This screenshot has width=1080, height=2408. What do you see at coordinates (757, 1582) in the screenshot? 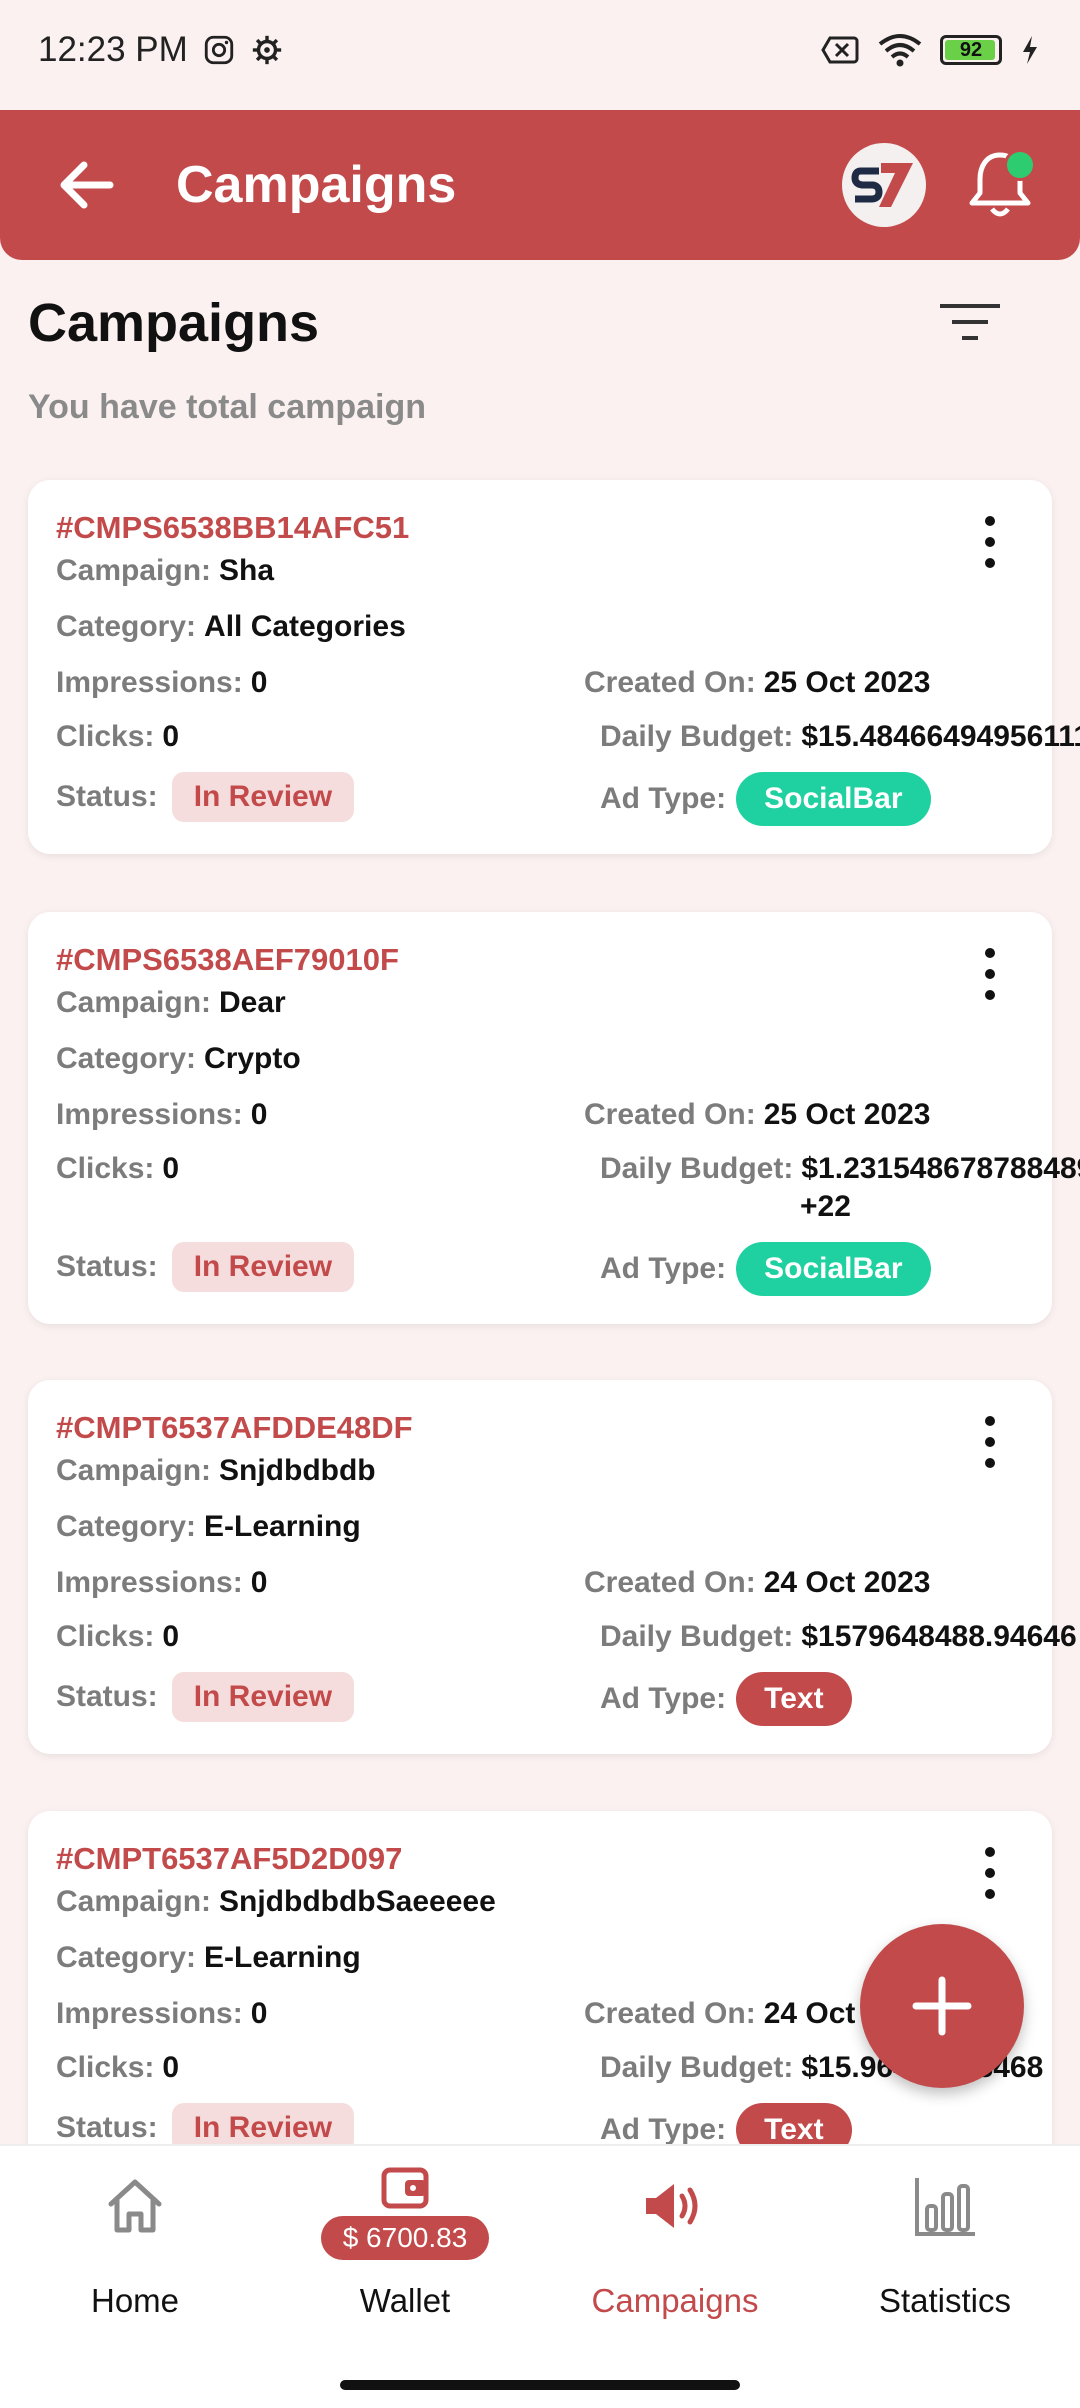
I see `created-on-row: Created On: 24 Oct 2023` at bounding box center [757, 1582].